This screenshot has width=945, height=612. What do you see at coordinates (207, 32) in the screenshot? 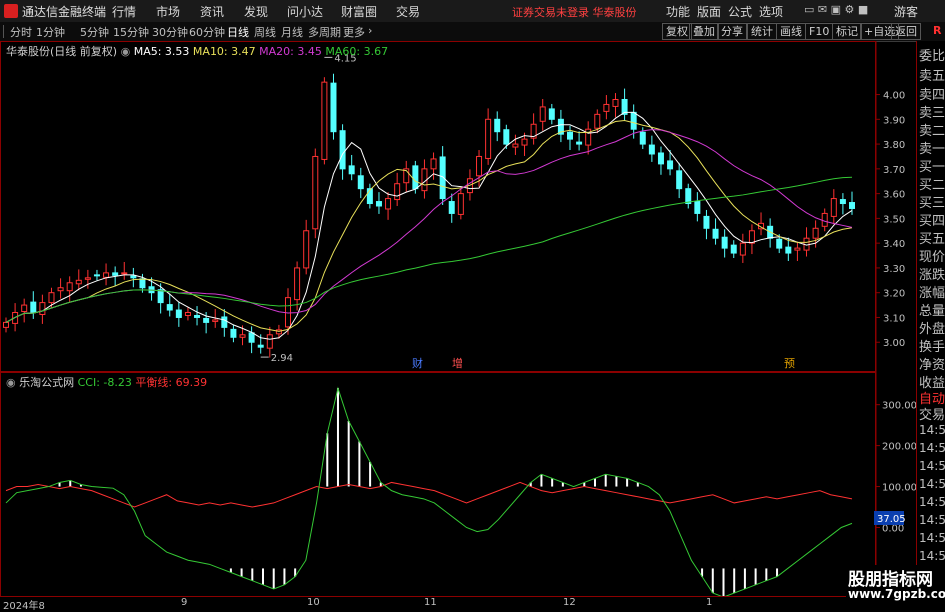
I see `period-tab-60min: 60分钟` at bounding box center [207, 32].